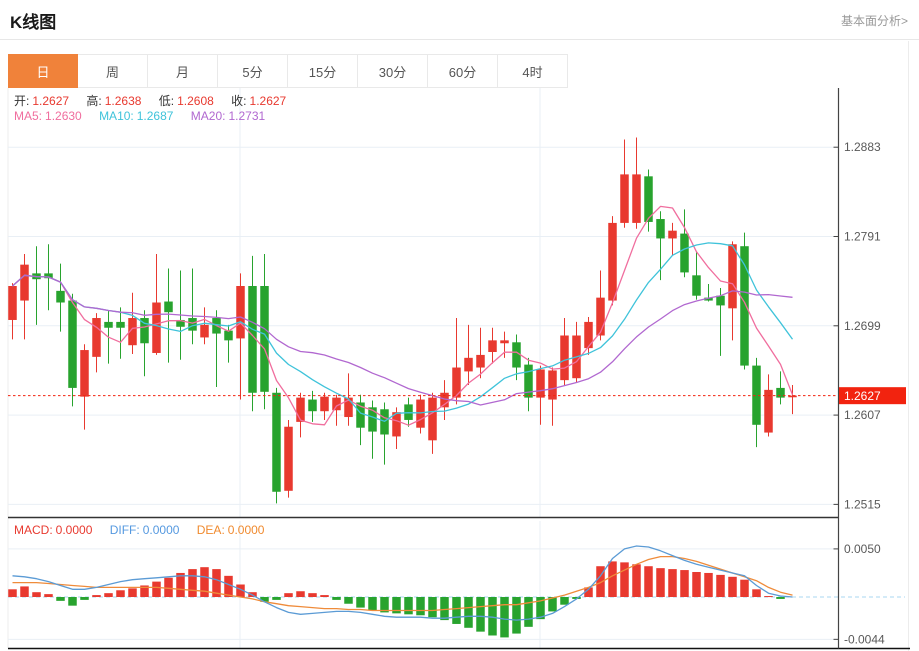  I want to click on axis-tick-label: 0.0050, so click(862, 549).